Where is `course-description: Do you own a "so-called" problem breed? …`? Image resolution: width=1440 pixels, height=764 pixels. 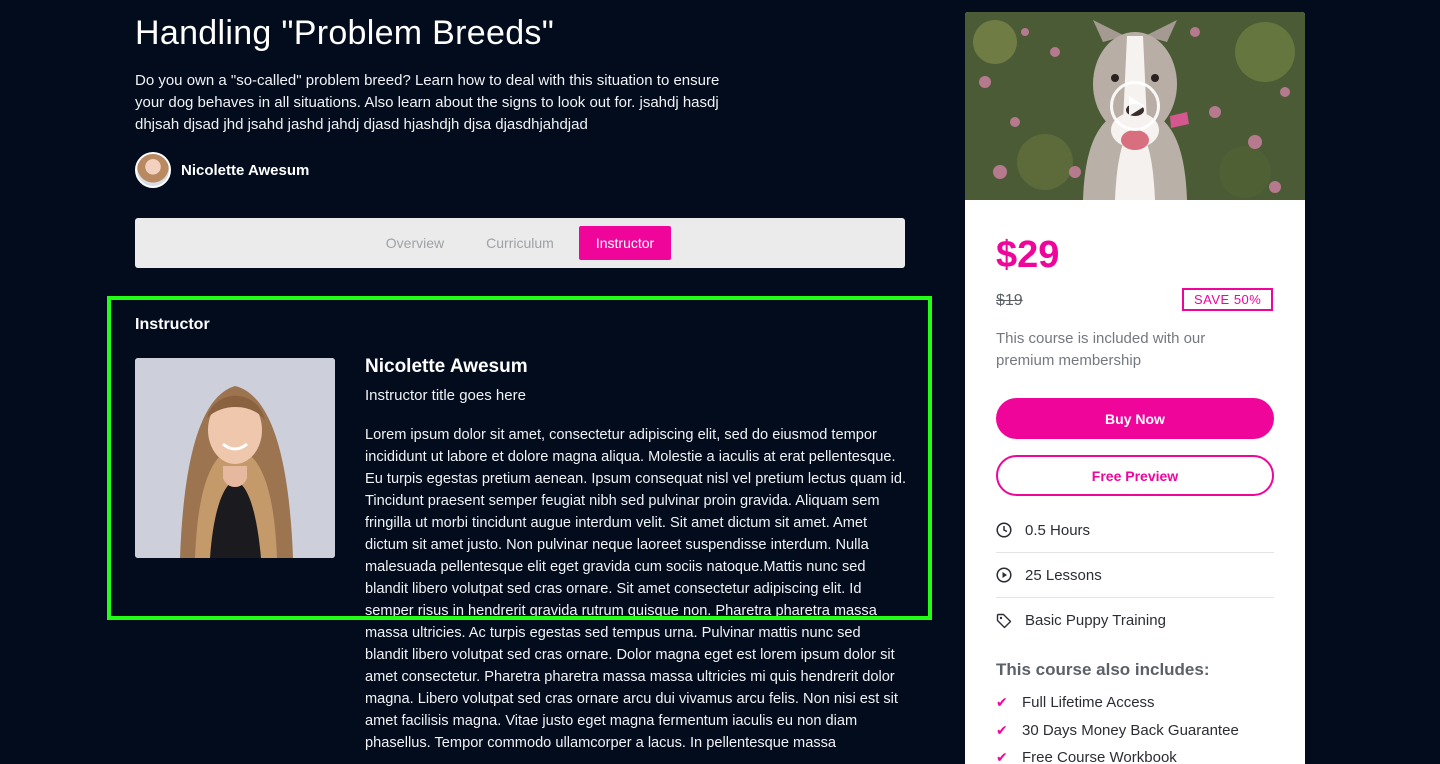 course-description: Do you own a "so-called" problem breed? … is located at coordinates (427, 102).